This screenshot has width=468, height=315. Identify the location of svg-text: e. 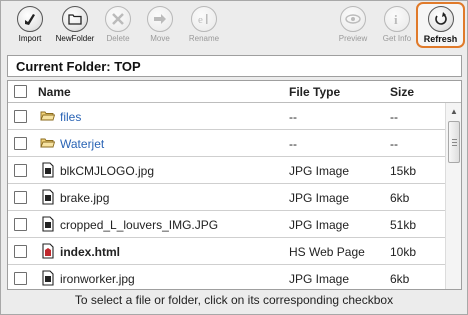
(200, 20).